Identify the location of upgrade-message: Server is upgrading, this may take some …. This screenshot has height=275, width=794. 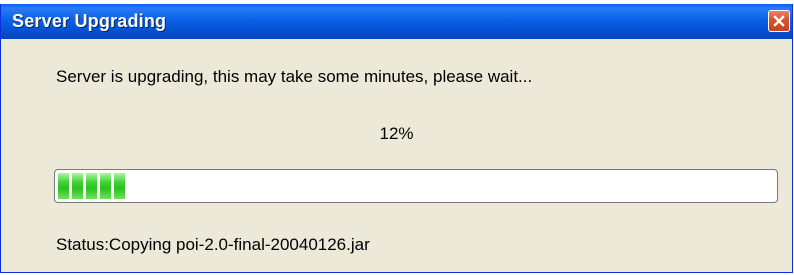
(294, 76).